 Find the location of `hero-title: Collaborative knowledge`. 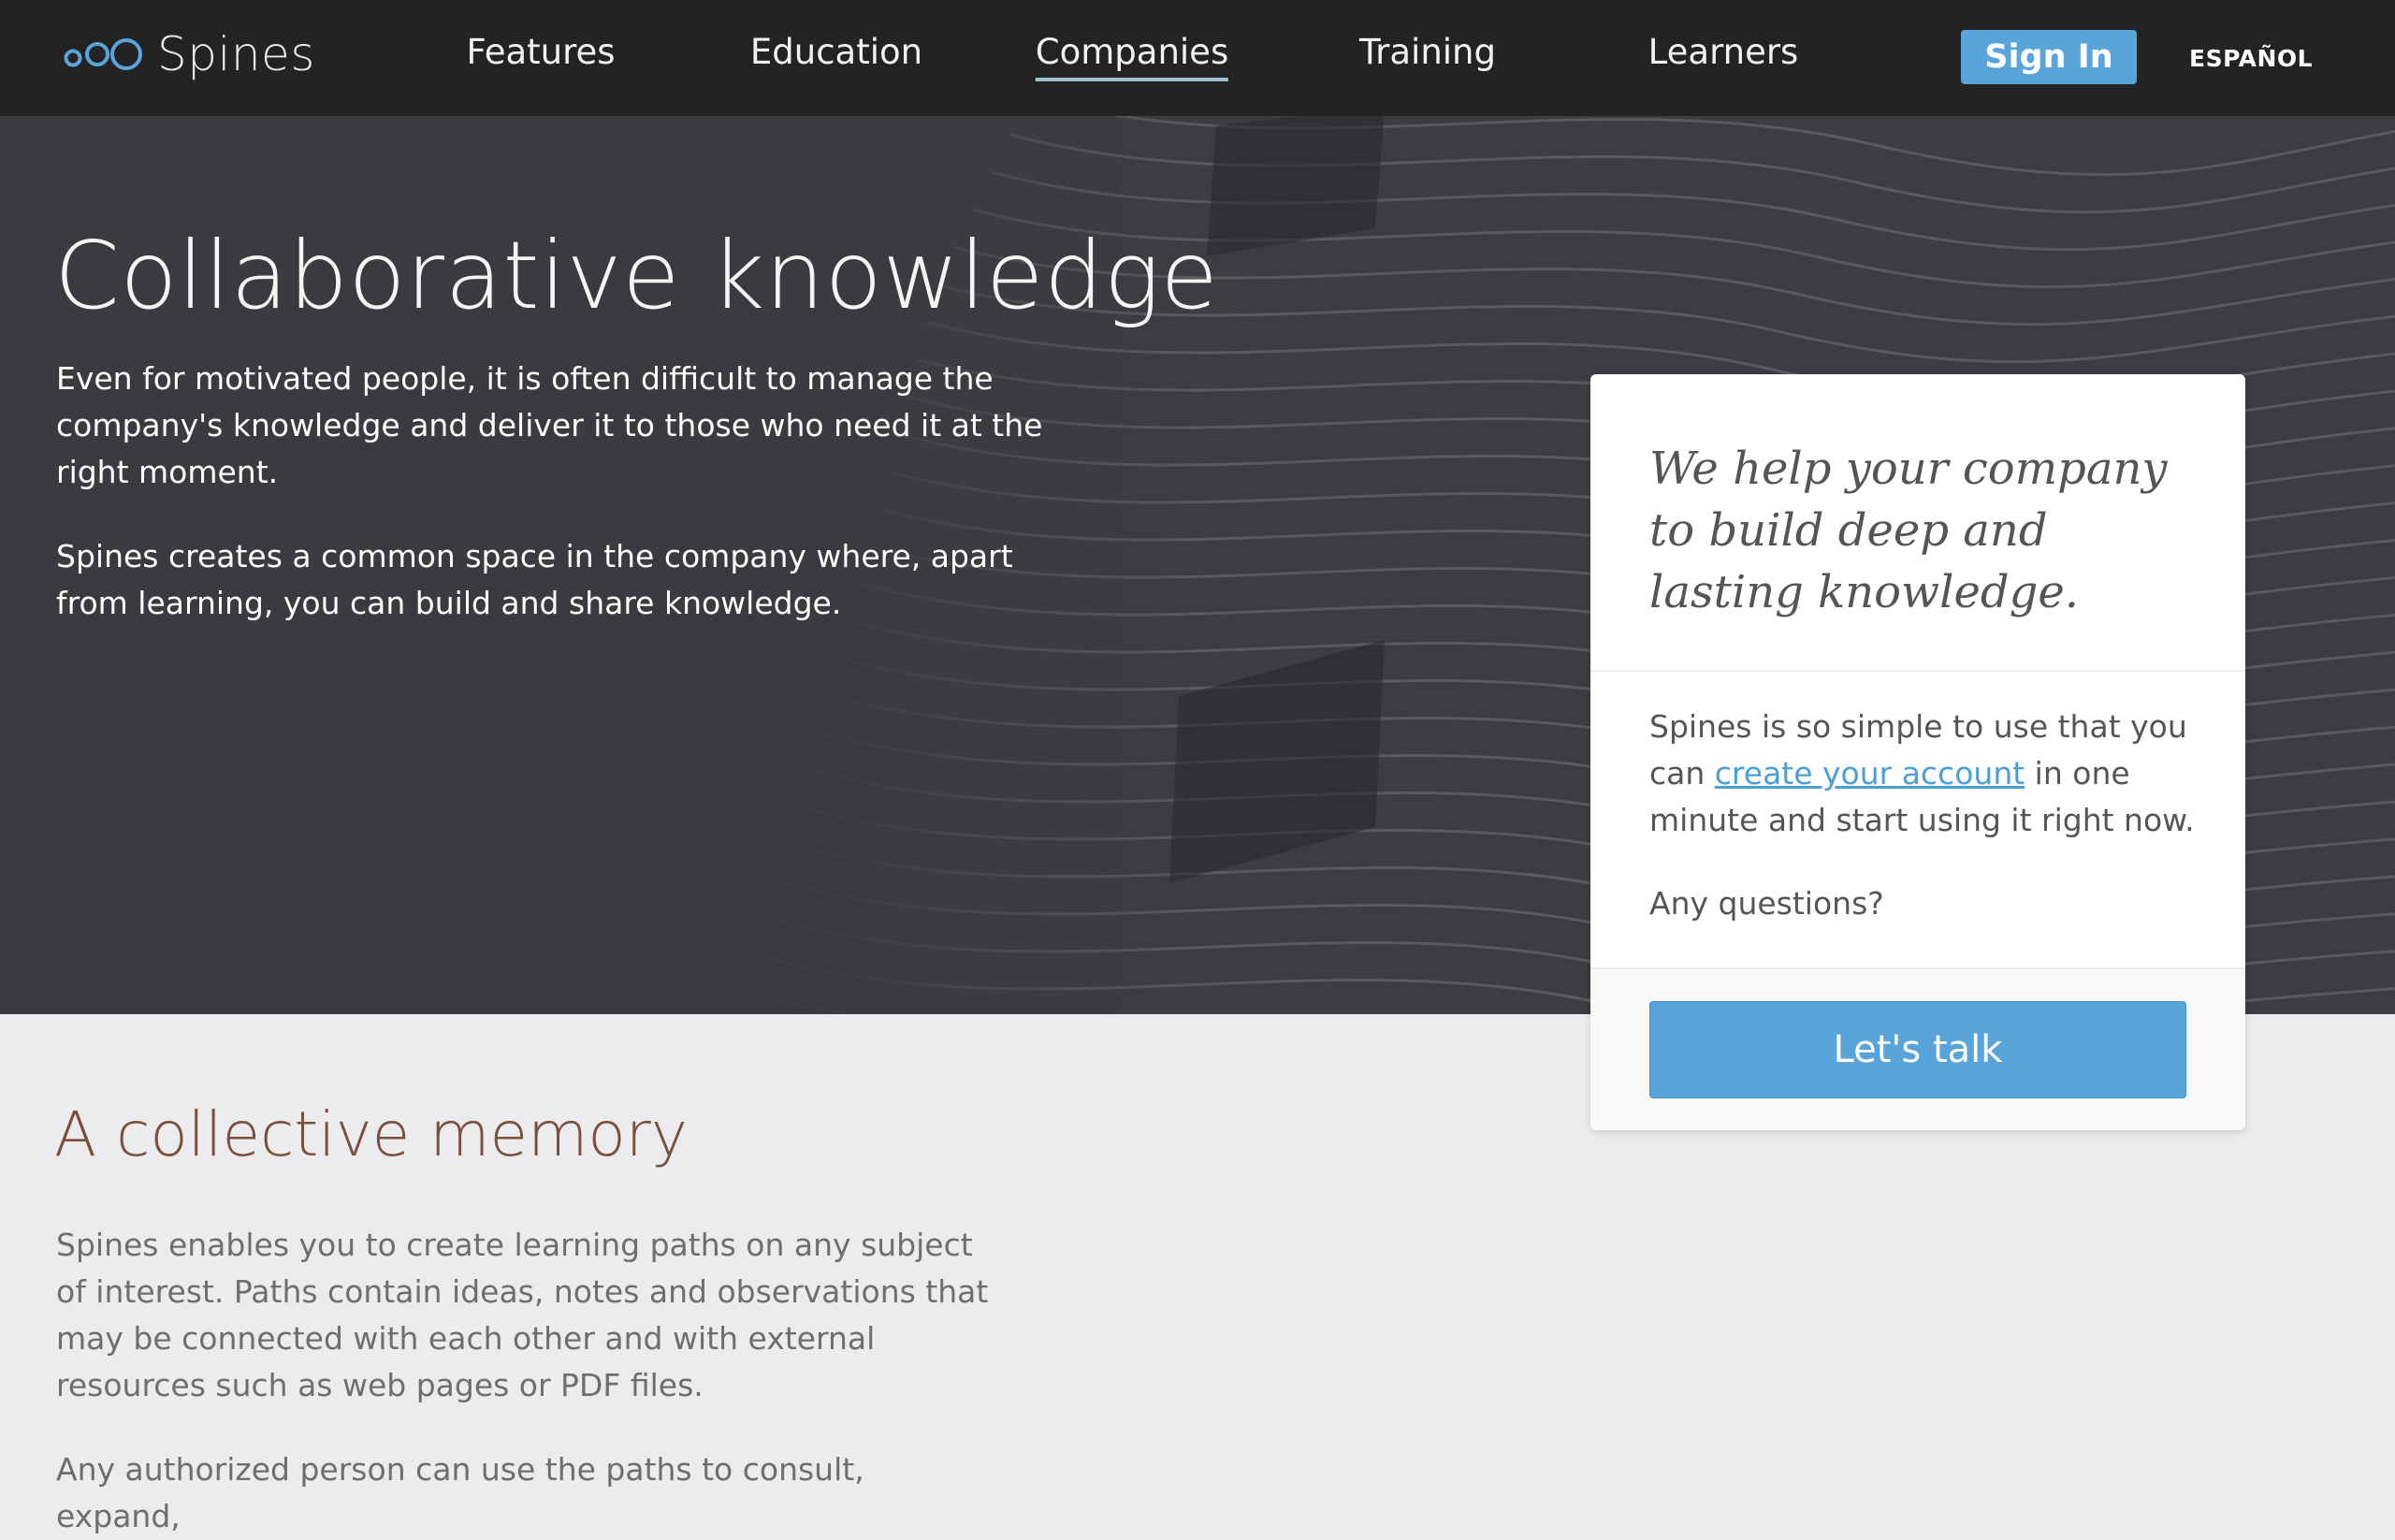

hero-title: Collaborative knowledge is located at coordinates (636, 275).